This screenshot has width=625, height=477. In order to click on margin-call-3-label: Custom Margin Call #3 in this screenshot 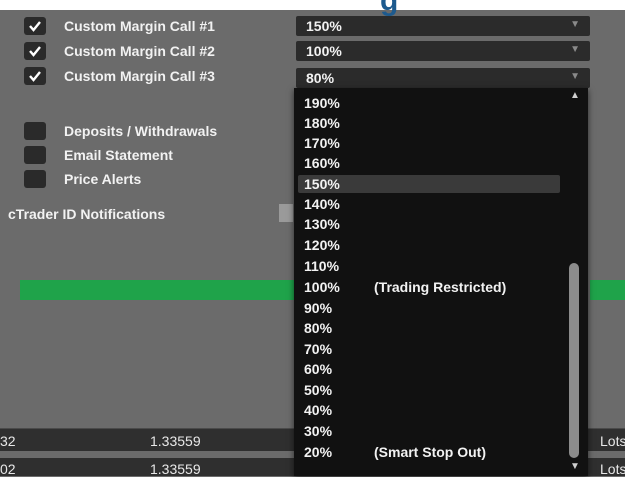, I will do `click(139, 76)`.